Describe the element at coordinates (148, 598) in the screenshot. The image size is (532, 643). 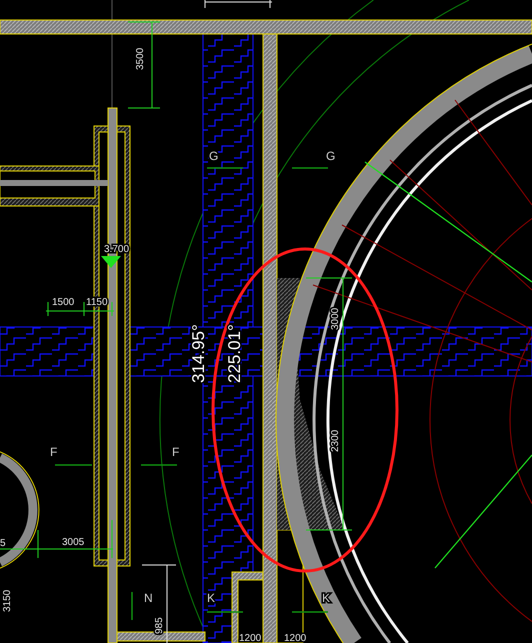
I see `section-label: N` at that location.